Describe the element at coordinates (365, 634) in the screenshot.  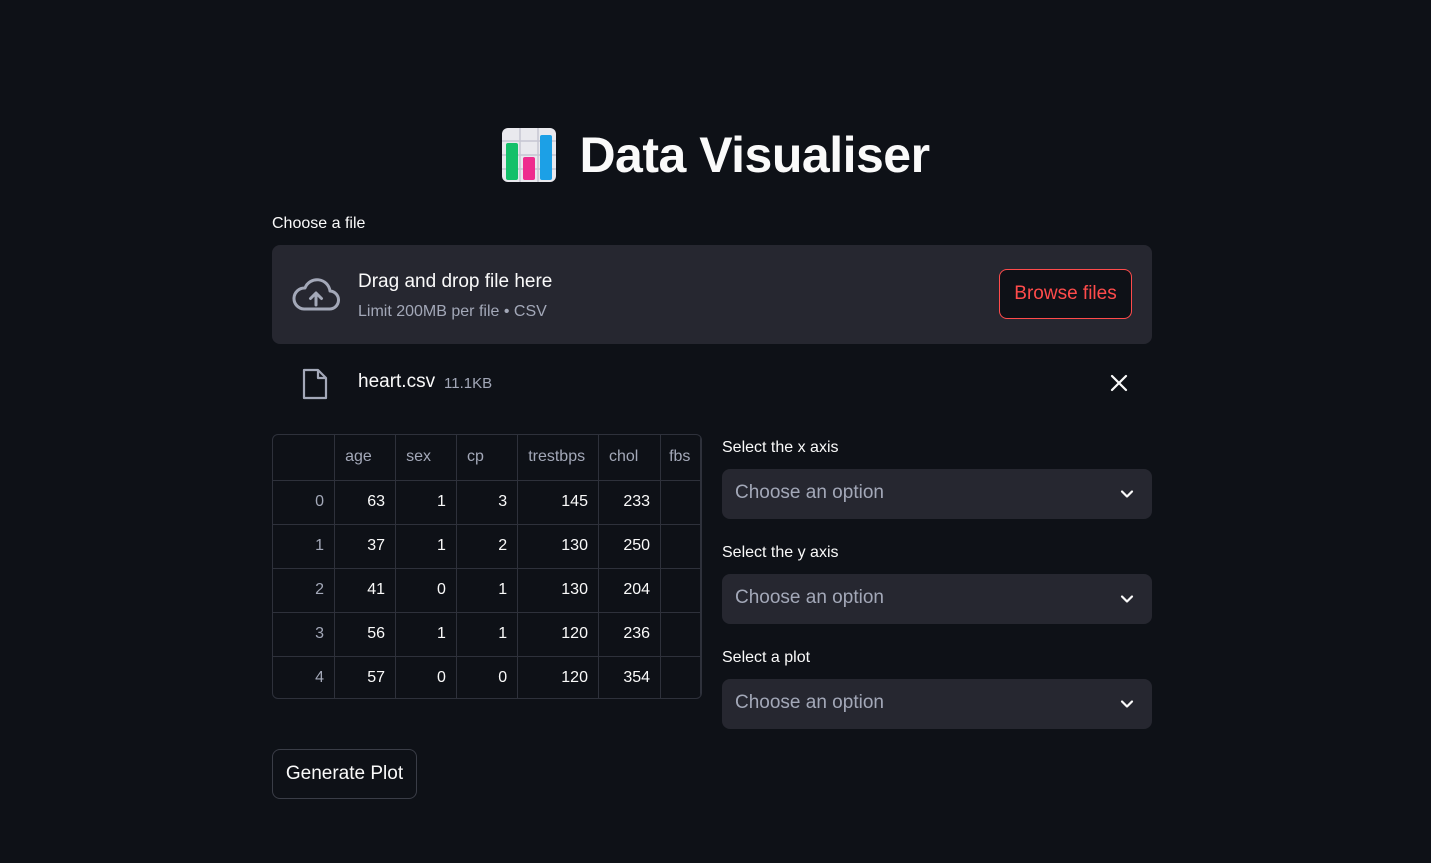
I see `table-cell: 56` at that location.